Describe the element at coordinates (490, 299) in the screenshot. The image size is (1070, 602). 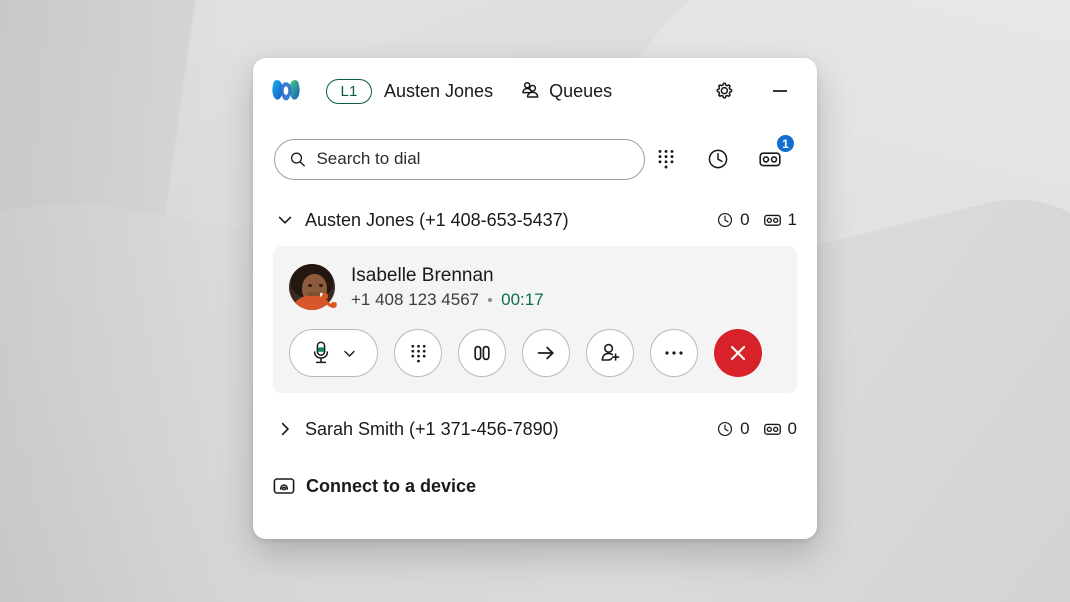
I see `meta-separator-dot` at that location.